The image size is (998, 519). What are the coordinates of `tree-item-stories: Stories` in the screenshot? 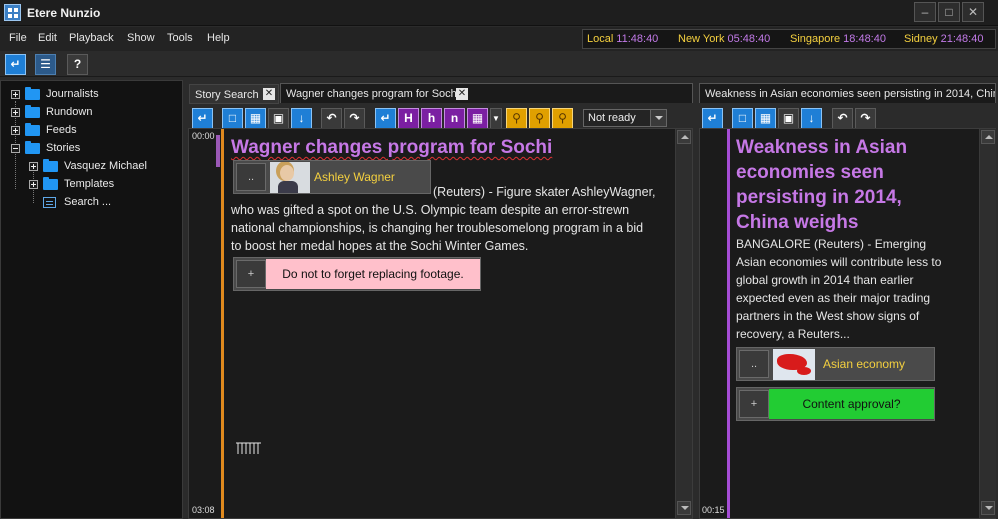 It's located at (93, 149).